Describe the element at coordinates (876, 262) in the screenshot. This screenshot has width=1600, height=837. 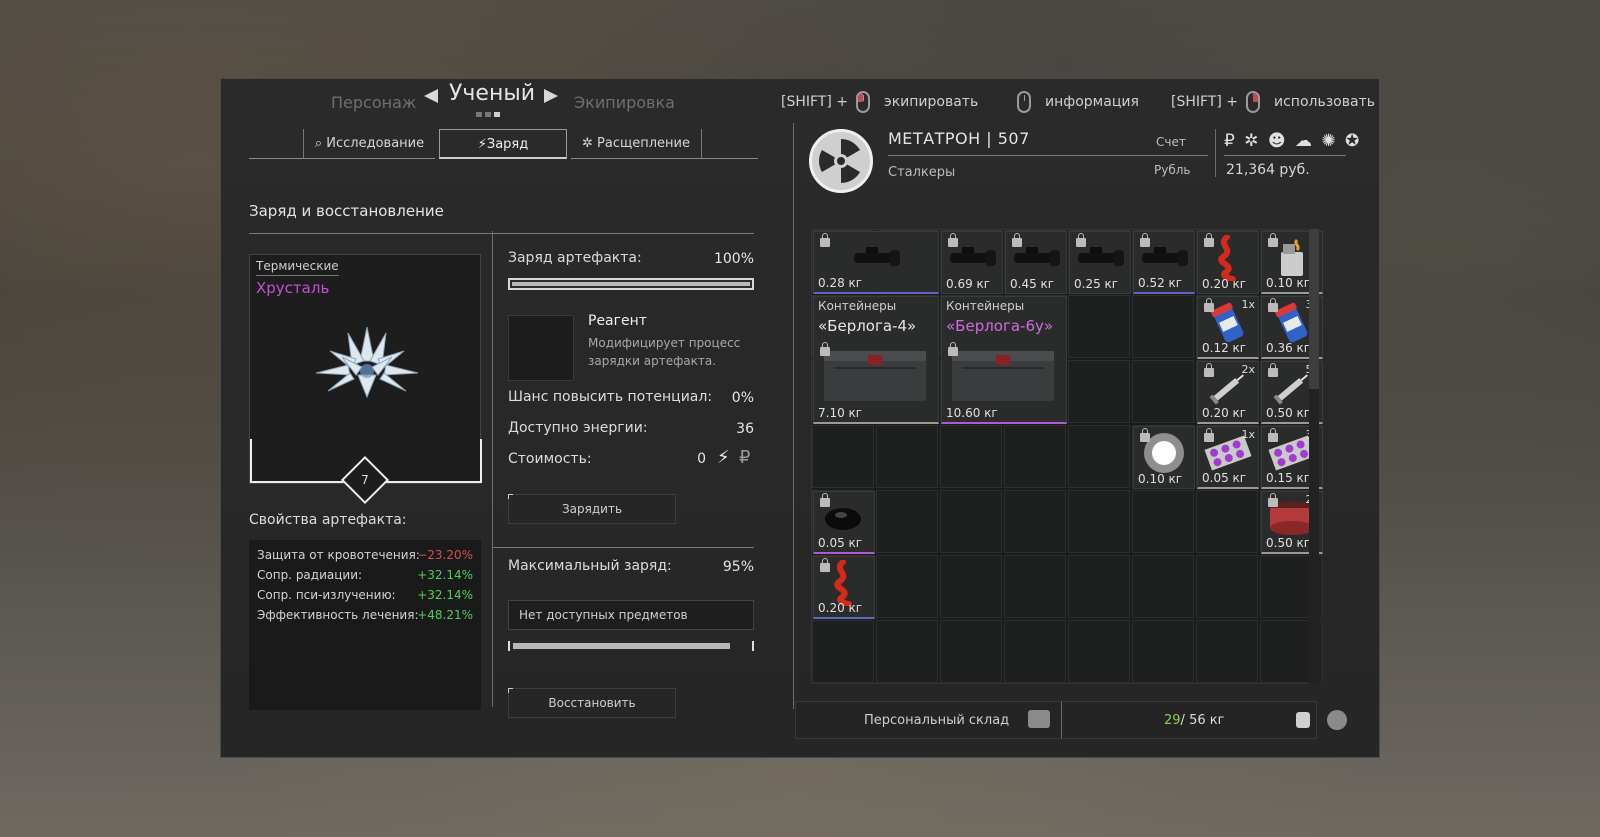
I see `inventory-item-scope: 0.28 кг` at that location.